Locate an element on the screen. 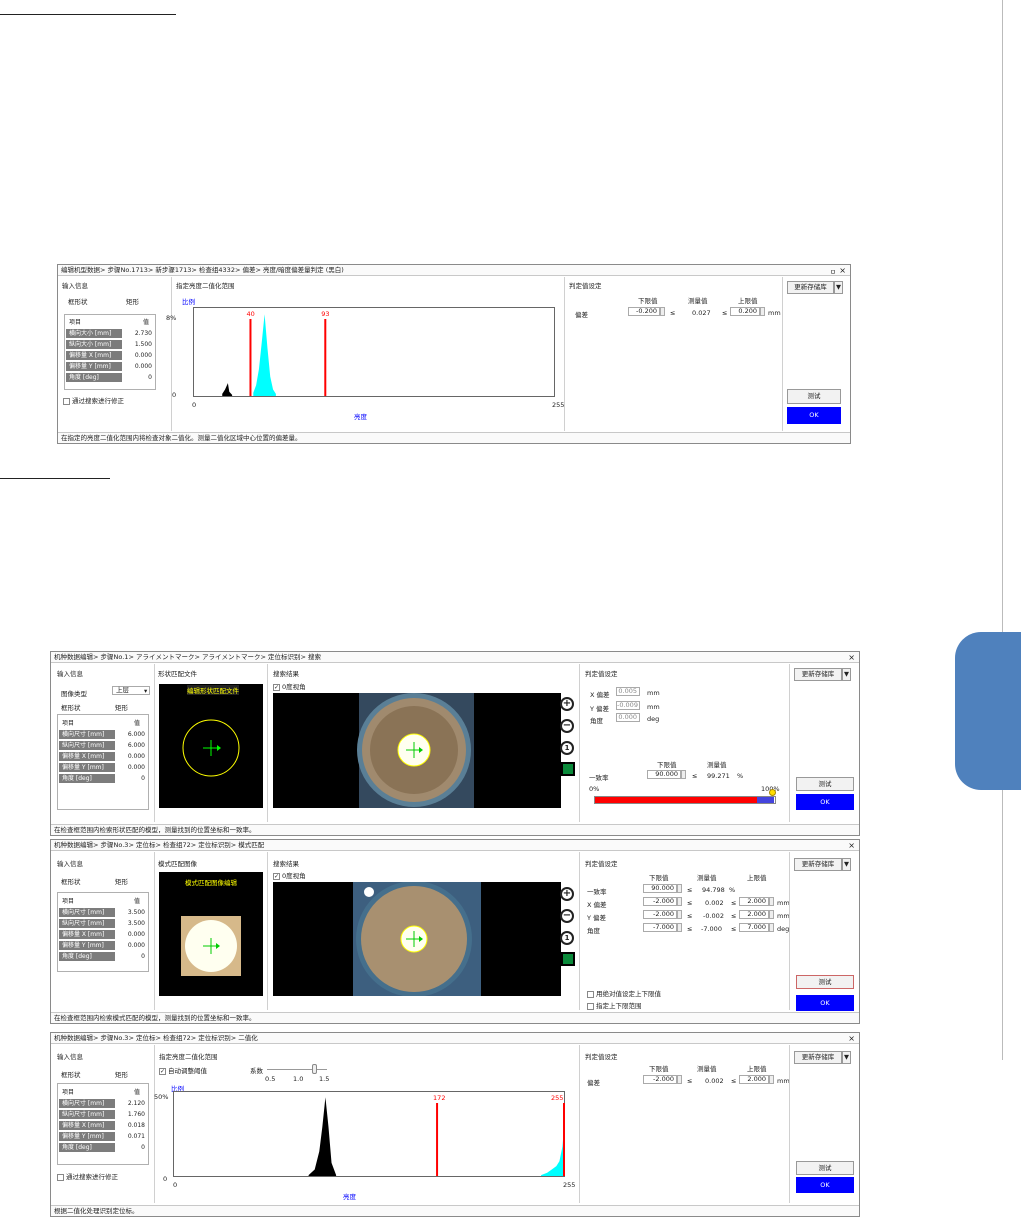  histogram-chart: 172 255 is located at coordinates (369, 1134).